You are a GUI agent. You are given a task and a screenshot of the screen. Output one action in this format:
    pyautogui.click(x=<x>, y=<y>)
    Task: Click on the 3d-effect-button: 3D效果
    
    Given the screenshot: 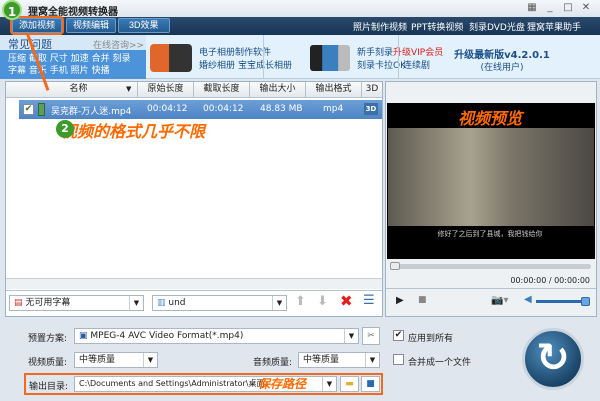 What is the action you would take?
    pyautogui.click(x=144, y=25)
    